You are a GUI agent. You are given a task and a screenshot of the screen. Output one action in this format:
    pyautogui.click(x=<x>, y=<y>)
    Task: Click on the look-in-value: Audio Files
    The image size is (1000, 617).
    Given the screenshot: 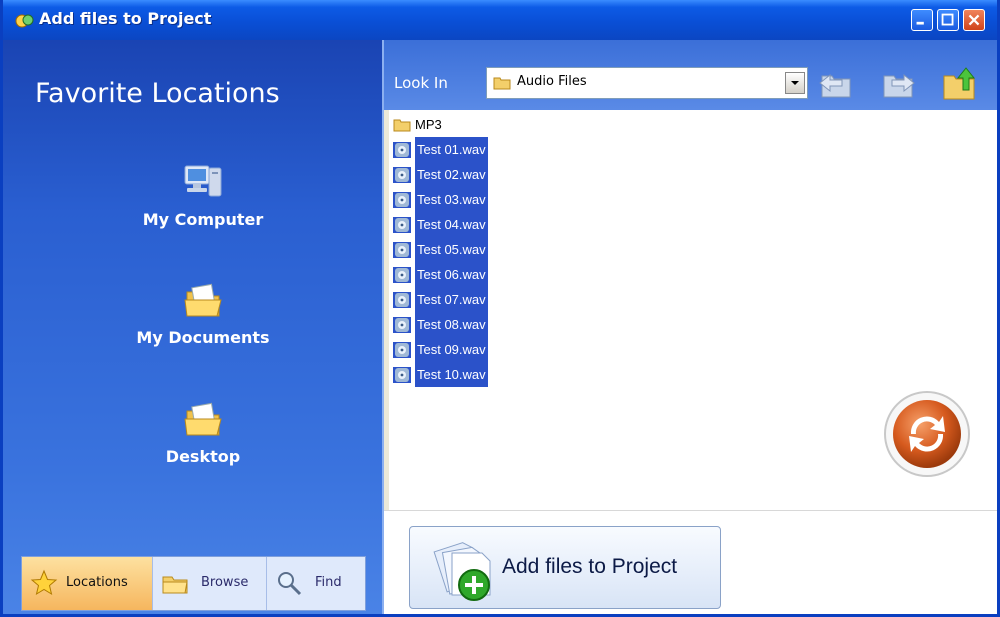 What is the action you would take?
    pyautogui.click(x=552, y=81)
    